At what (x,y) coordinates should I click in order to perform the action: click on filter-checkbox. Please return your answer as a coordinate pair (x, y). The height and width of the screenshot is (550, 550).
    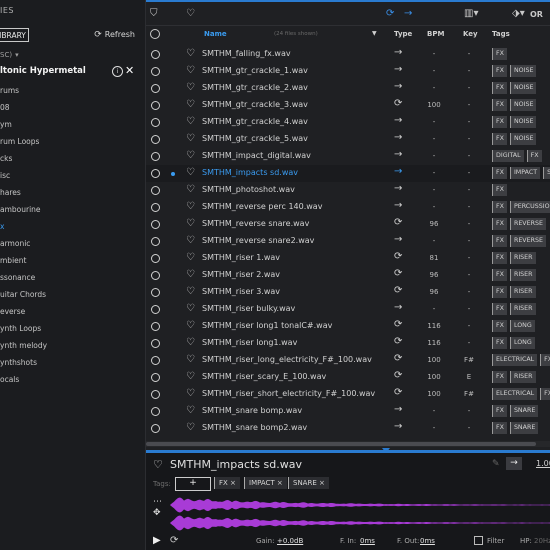
    Looking at the image, I should click on (478, 540).